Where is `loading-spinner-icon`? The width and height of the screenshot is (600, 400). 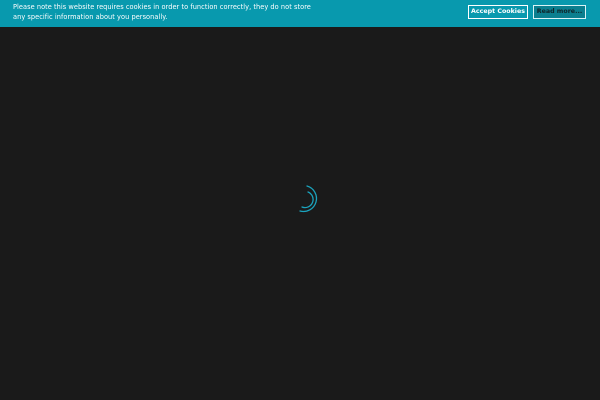 loading-spinner-icon is located at coordinates (308, 199).